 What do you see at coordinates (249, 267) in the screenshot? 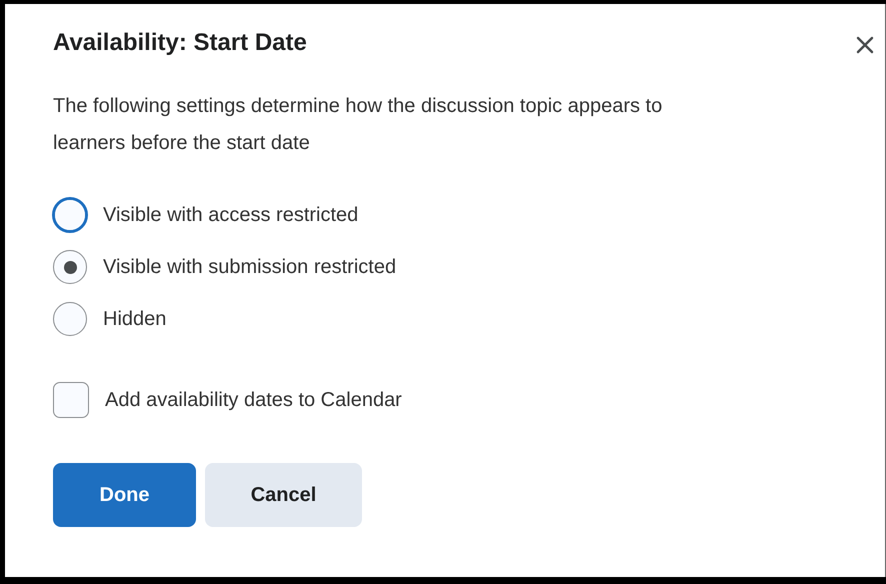
I see `option-label: Visible with submission restricted` at bounding box center [249, 267].